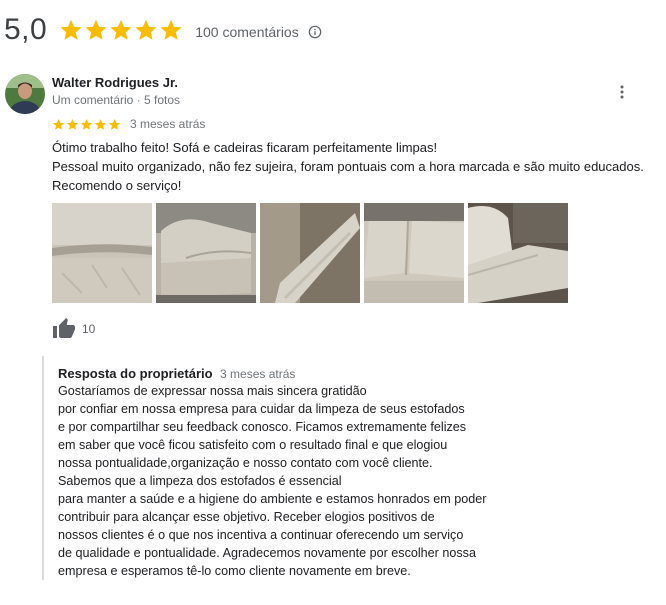 This screenshot has height=605, width=666. I want to click on review-time: 3 meses atrás, so click(168, 124).